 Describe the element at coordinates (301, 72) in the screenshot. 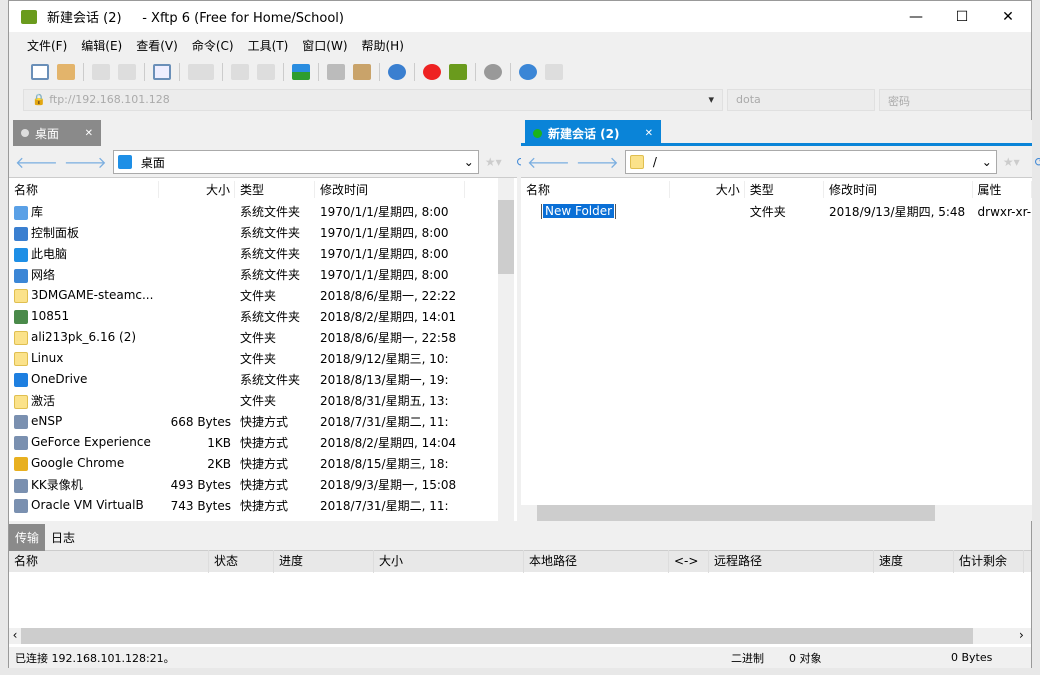

I see `sync-arrows-icon` at that location.